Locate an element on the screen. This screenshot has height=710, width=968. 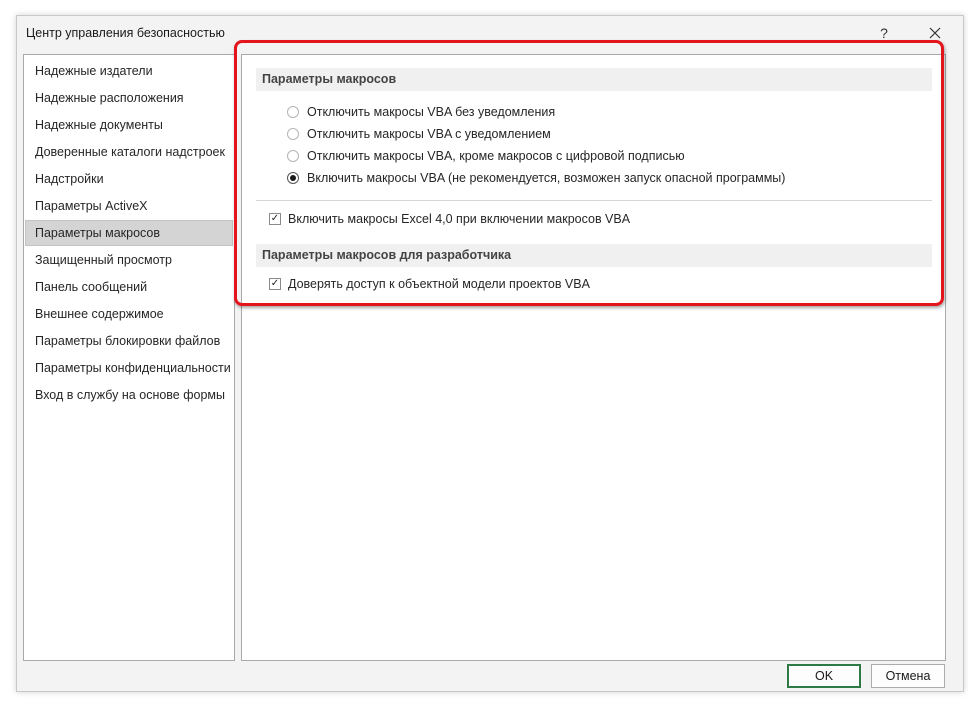
section-divider is located at coordinates (594, 200).